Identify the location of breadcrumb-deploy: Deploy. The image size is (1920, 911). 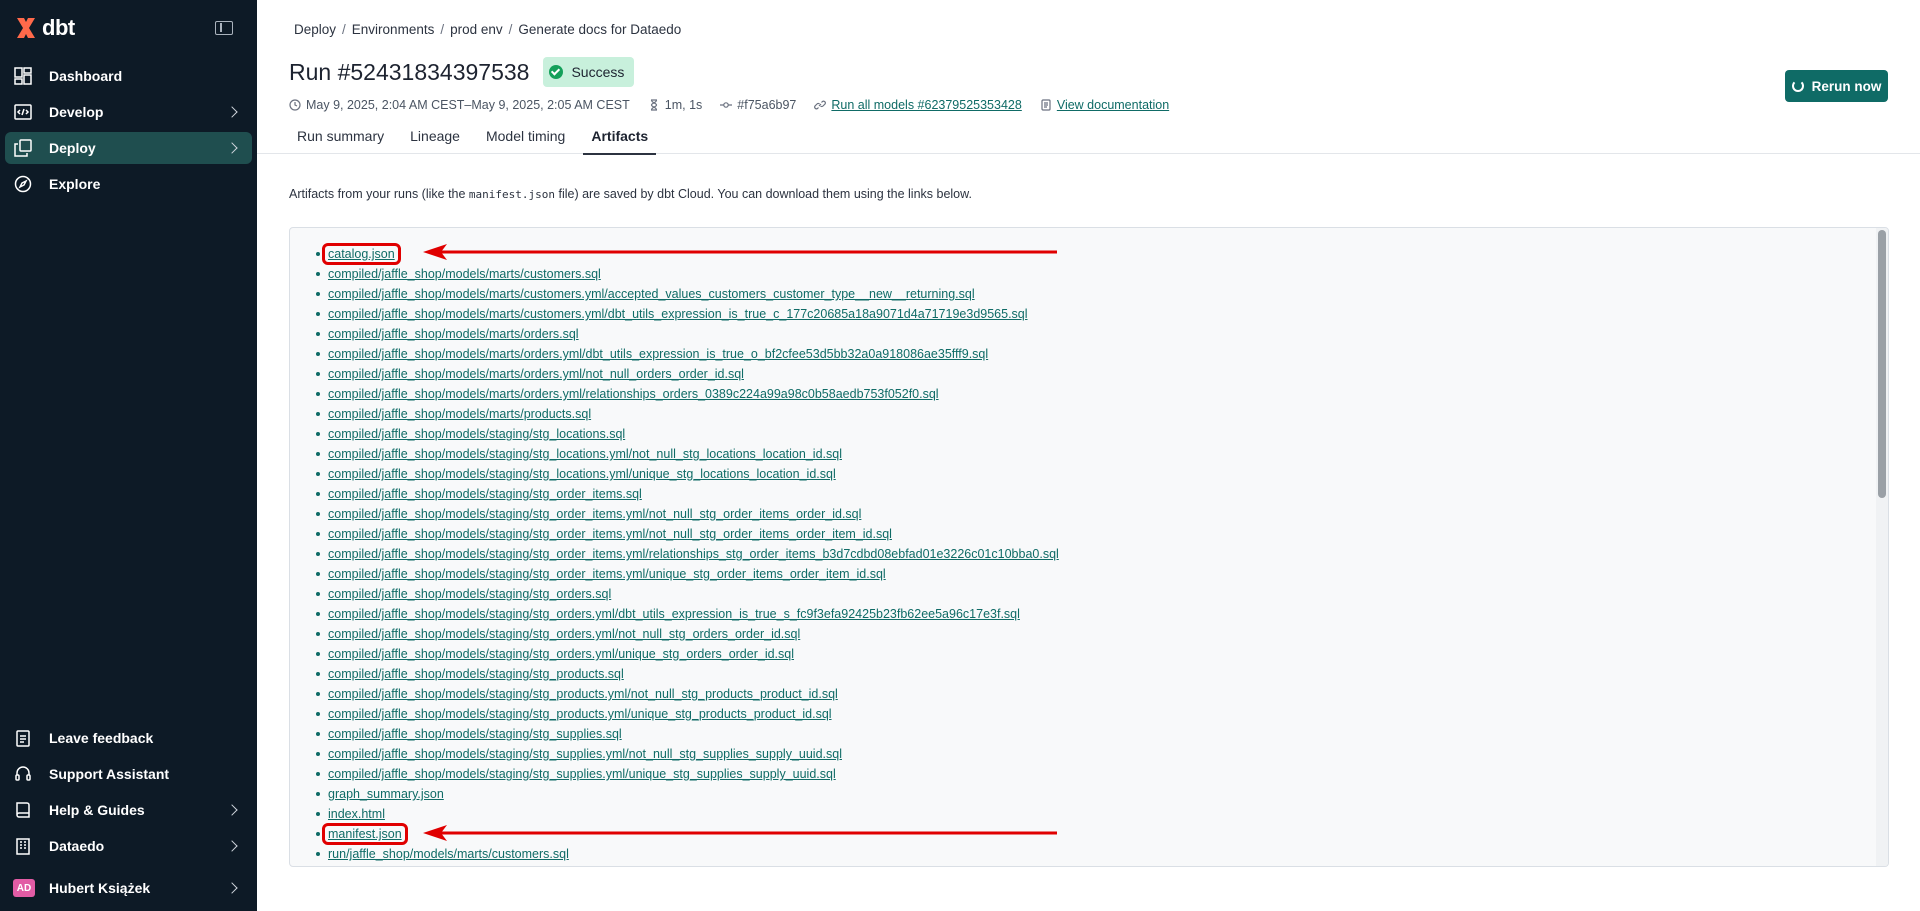
(315, 29).